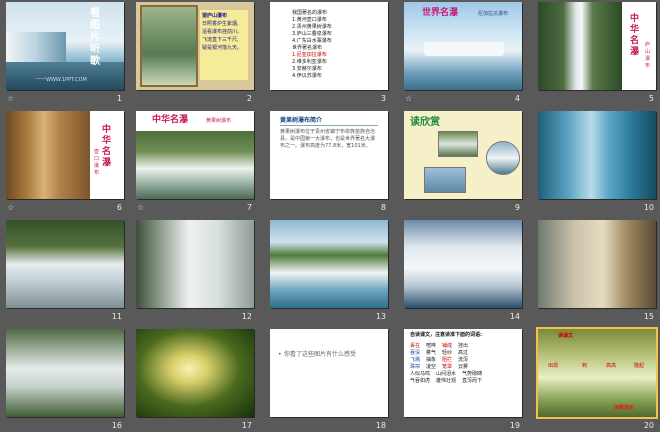  I want to click on slide-number: 13, so click(380, 316).